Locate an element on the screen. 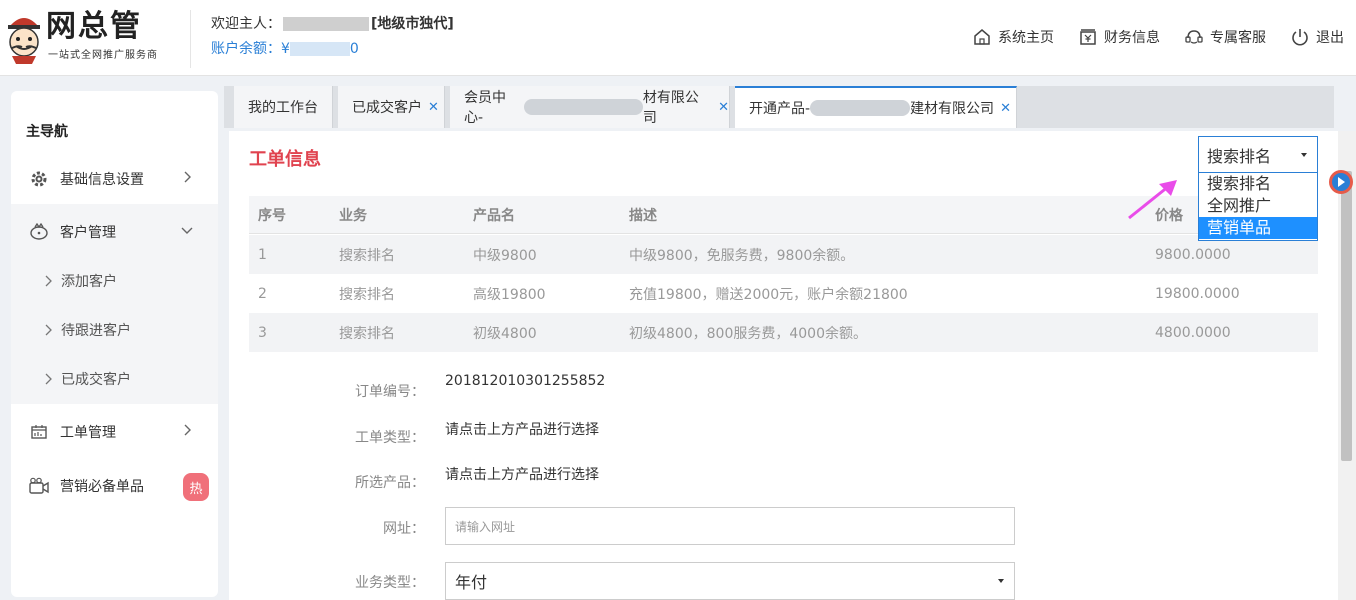 The width and height of the screenshot is (1356, 600). tab-label: 已成交客户 is located at coordinates (387, 108).